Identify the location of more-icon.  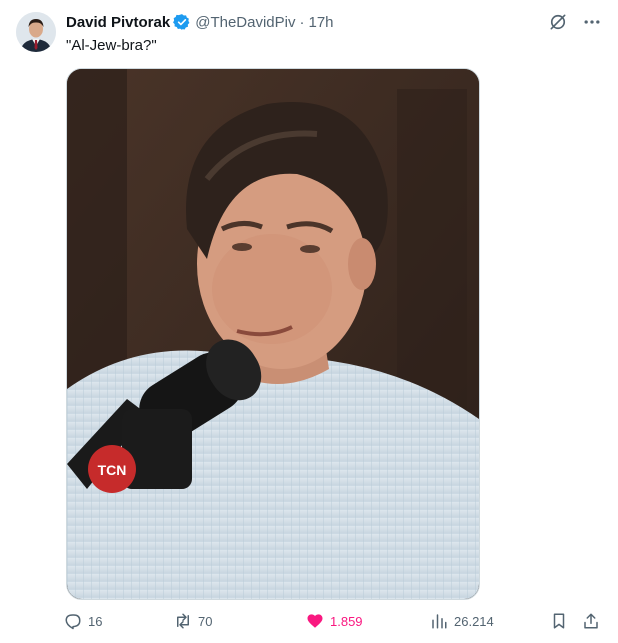
(592, 22).